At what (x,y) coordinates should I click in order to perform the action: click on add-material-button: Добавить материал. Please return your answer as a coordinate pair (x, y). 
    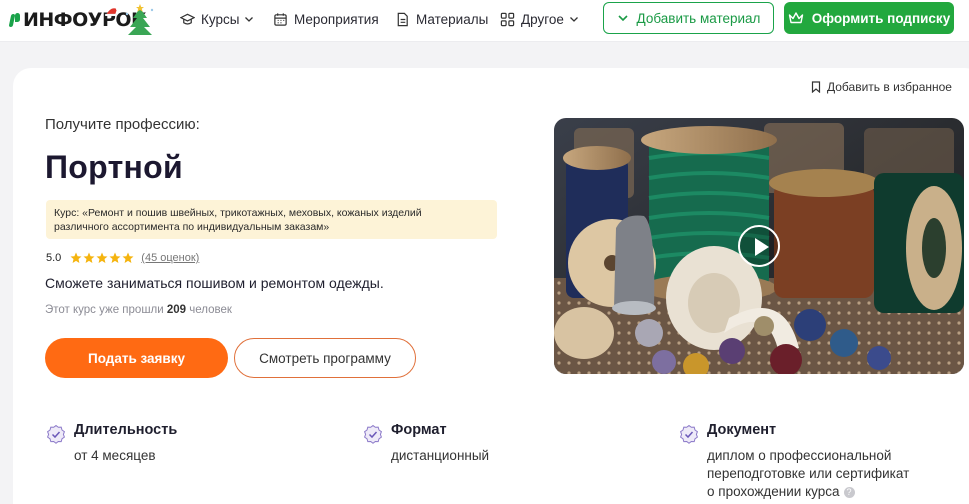
    Looking at the image, I should click on (688, 18).